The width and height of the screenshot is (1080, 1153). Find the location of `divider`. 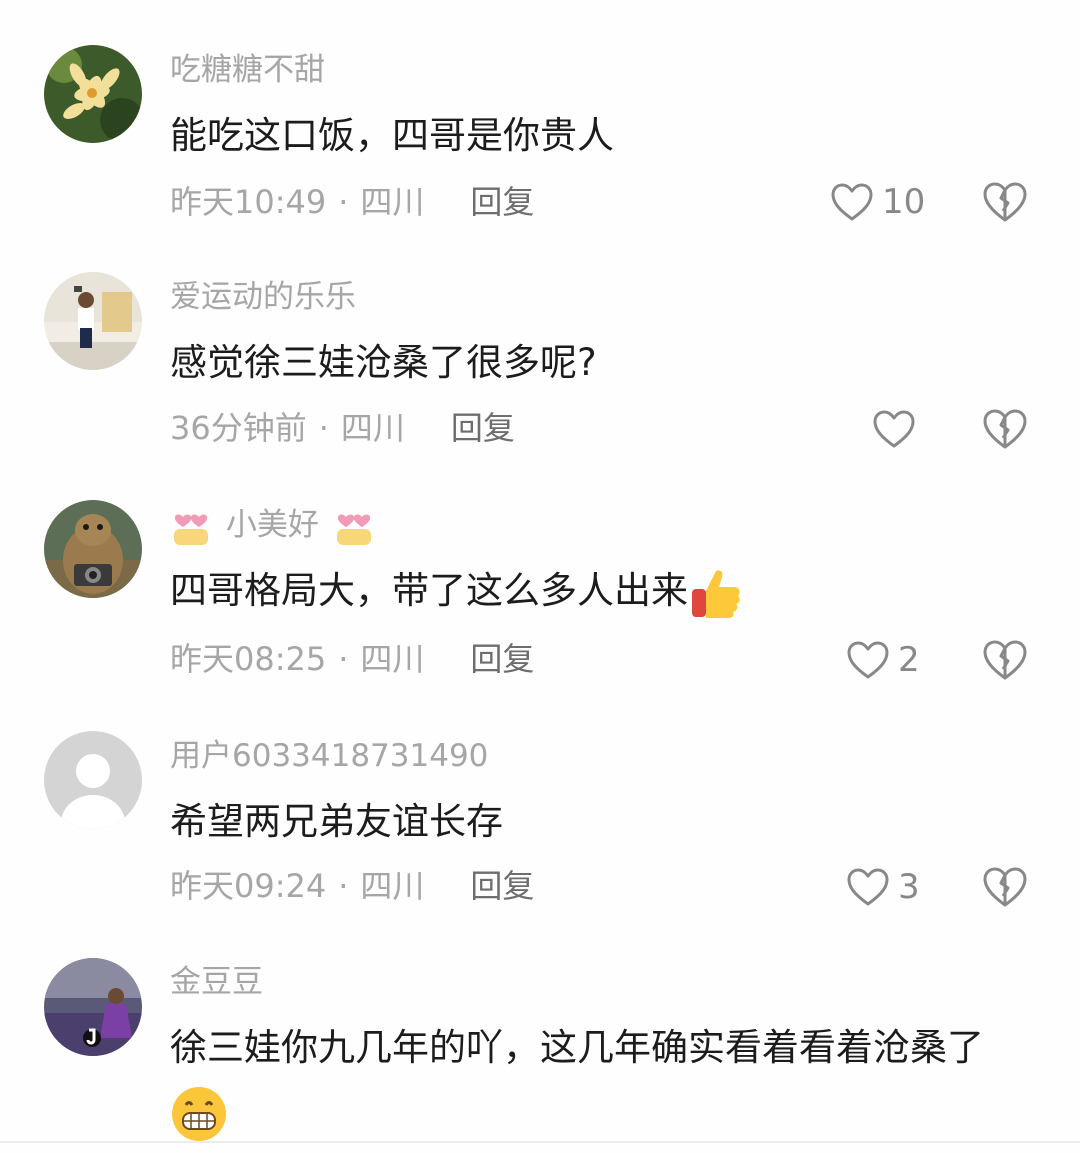

divider is located at coordinates (540, 1142).